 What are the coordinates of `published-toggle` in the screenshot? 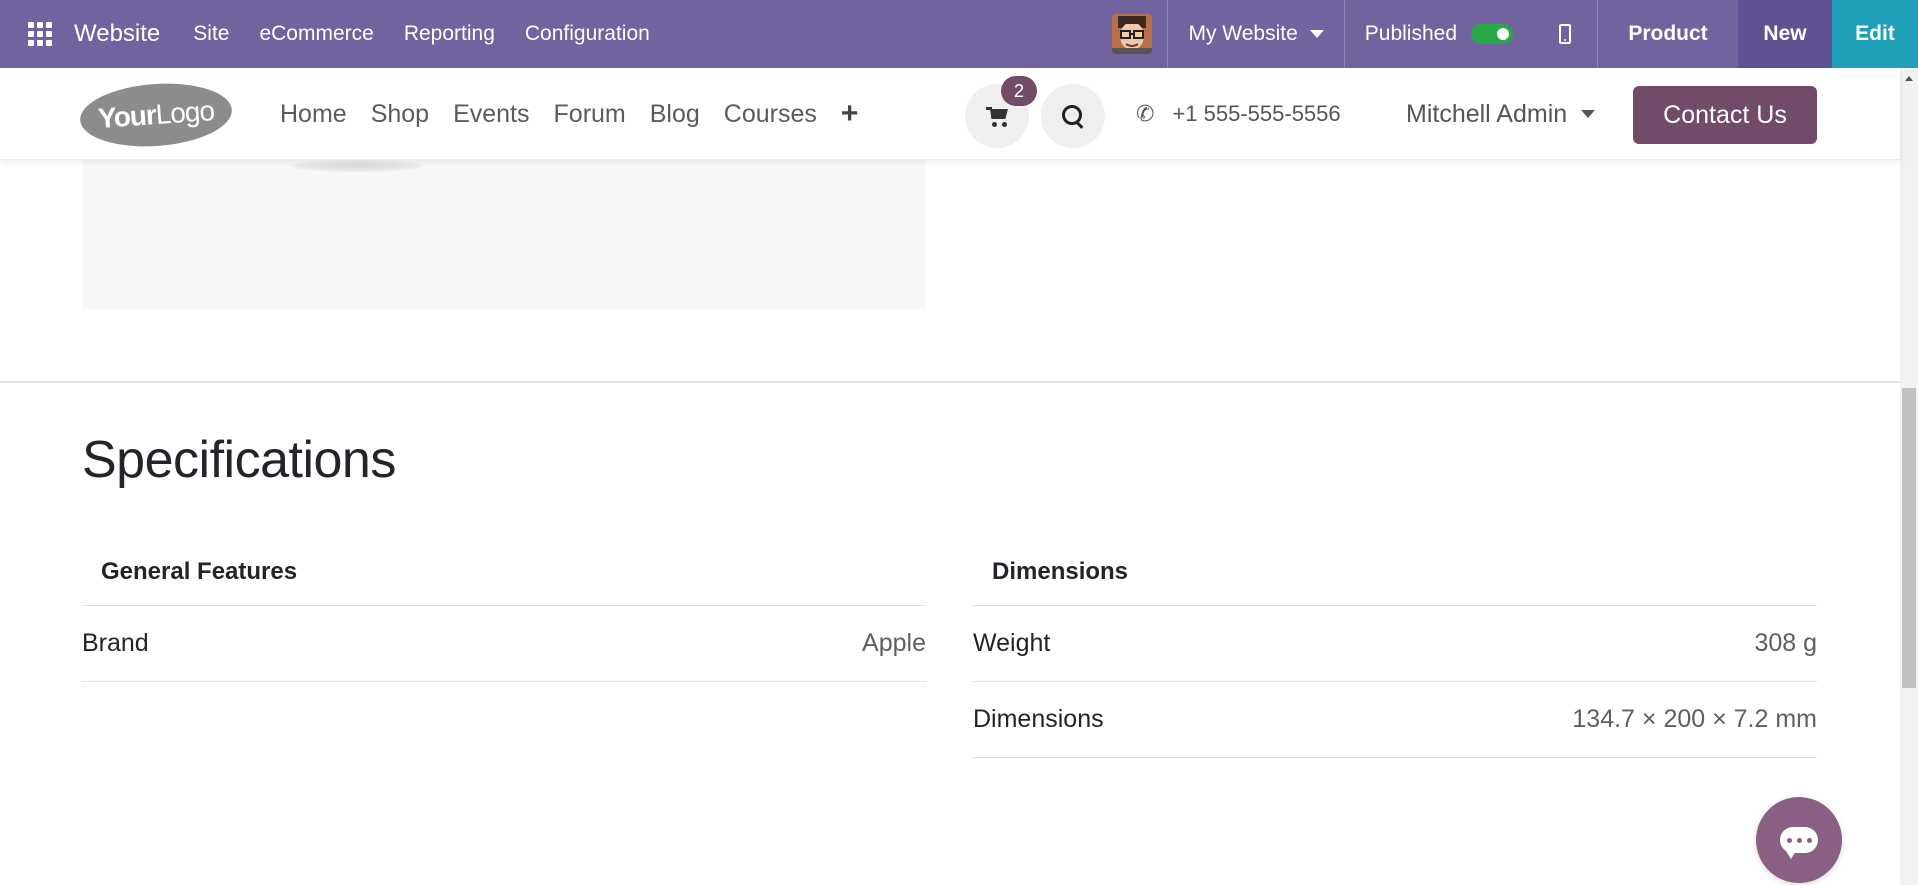 It's located at (1492, 34).